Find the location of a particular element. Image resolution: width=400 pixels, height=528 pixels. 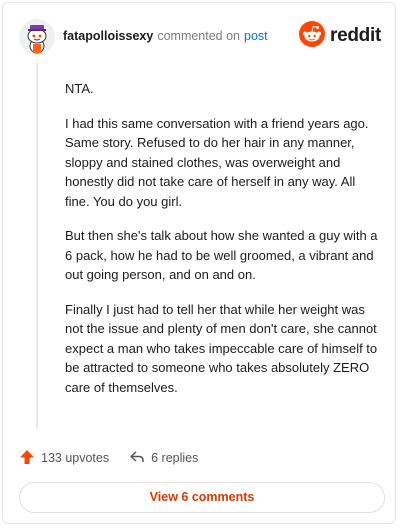

commented-on-label: commented on is located at coordinates (199, 36).